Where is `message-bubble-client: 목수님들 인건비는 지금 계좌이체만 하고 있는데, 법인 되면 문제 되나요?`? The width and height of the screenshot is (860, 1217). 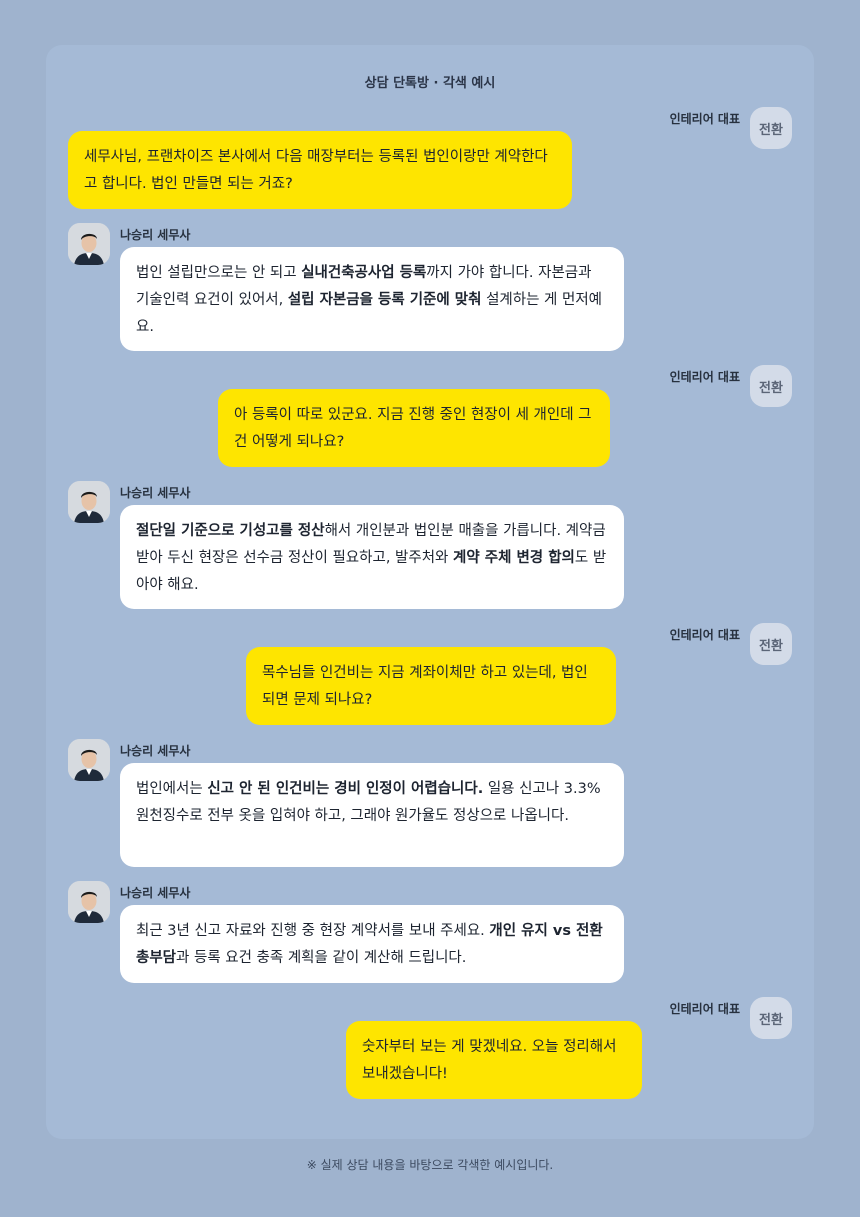
message-bubble-client: 목수님들 인건비는 지금 계좌이체만 하고 있는데, 법인 되면 문제 되나요? is located at coordinates (431, 686).